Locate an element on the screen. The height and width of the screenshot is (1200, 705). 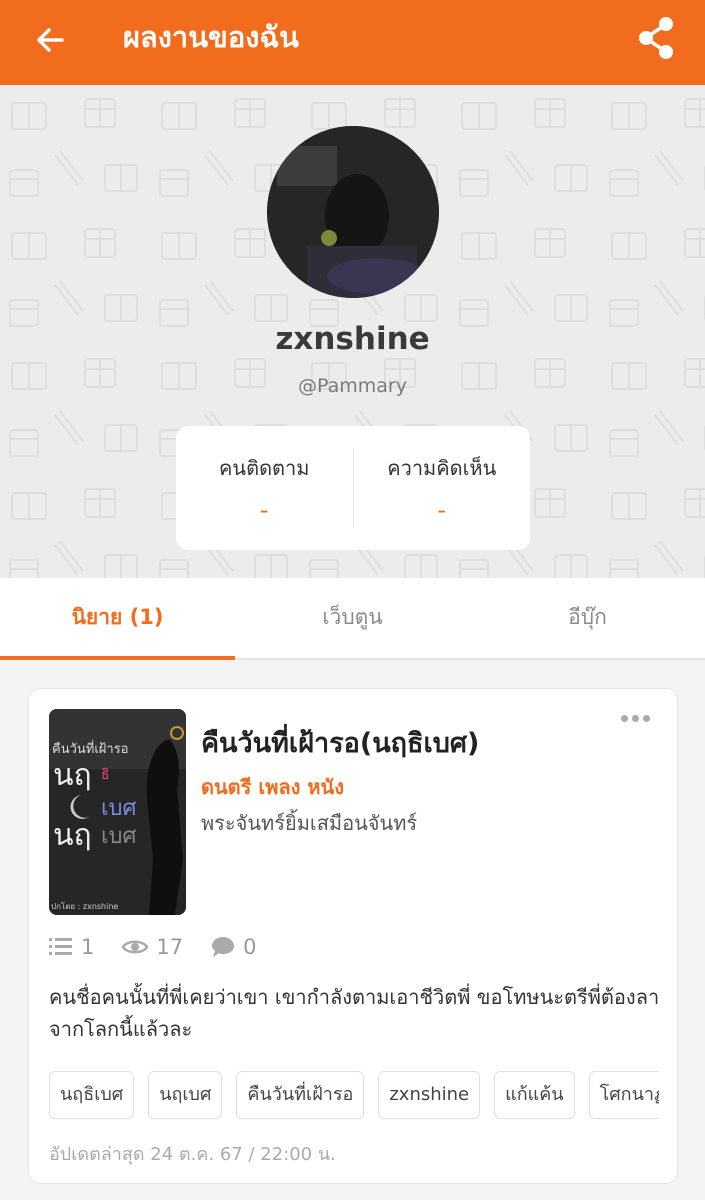
tab-ebooks: อีบุ๊ก is located at coordinates (587, 618).